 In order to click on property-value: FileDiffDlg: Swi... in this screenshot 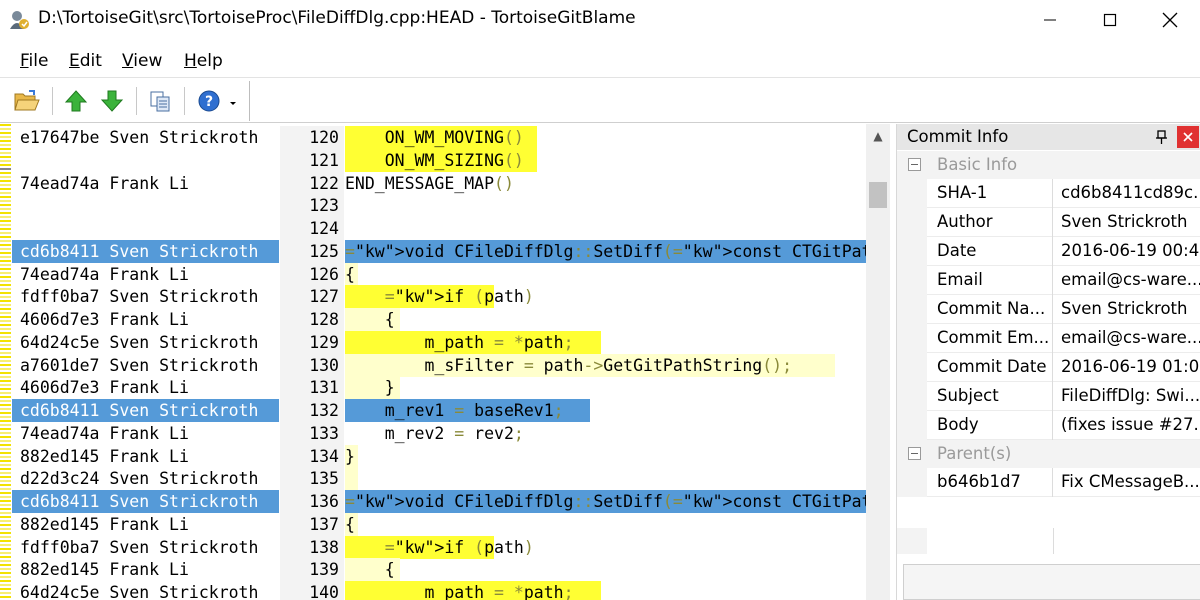, I will do `click(1127, 396)`.